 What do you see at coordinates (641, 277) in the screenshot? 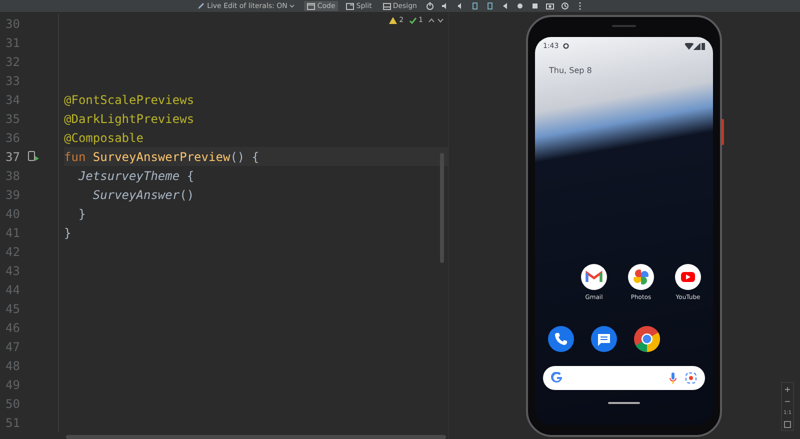
I see `pinwheel-app-icon` at bounding box center [641, 277].